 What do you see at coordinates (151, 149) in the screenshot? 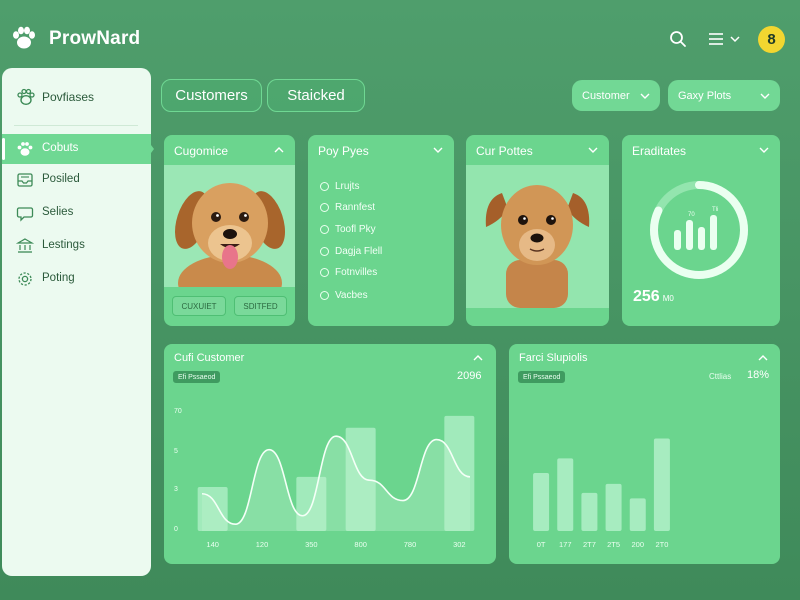
I see `active-indicator` at bounding box center [151, 149].